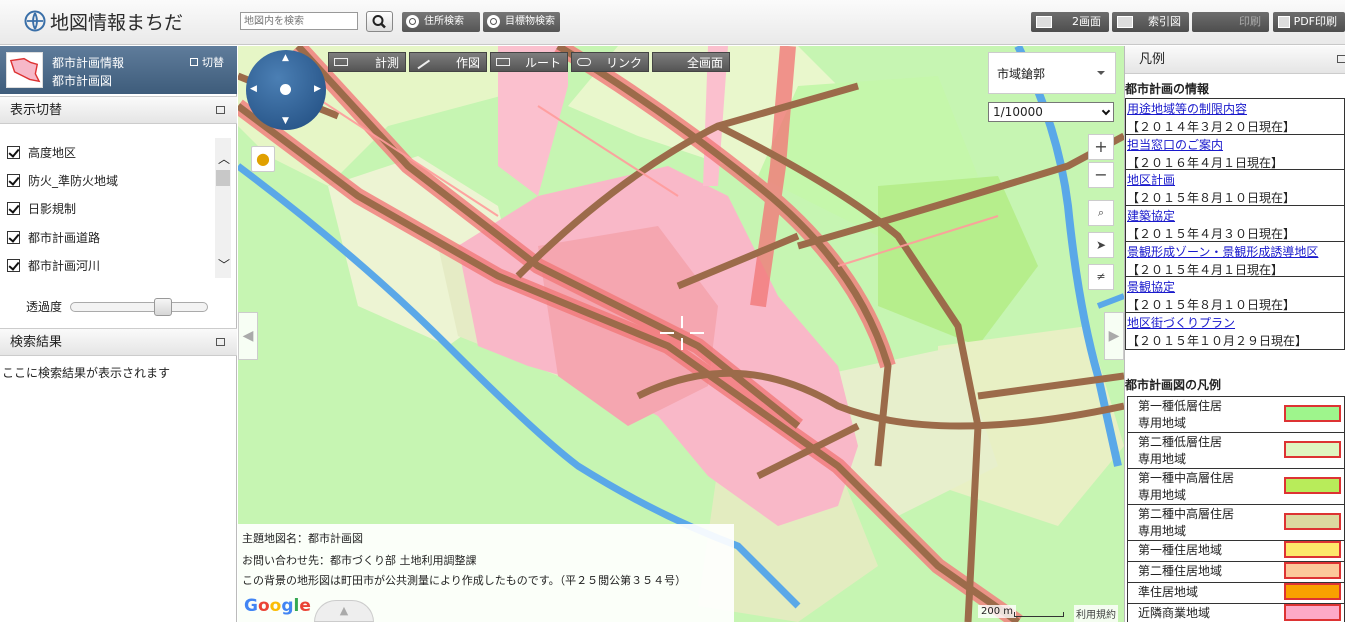 This screenshot has width=1345, height=622. What do you see at coordinates (116, 21) in the screenshot?
I see `site-title: 地図情報まちだ` at bounding box center [116, 21].